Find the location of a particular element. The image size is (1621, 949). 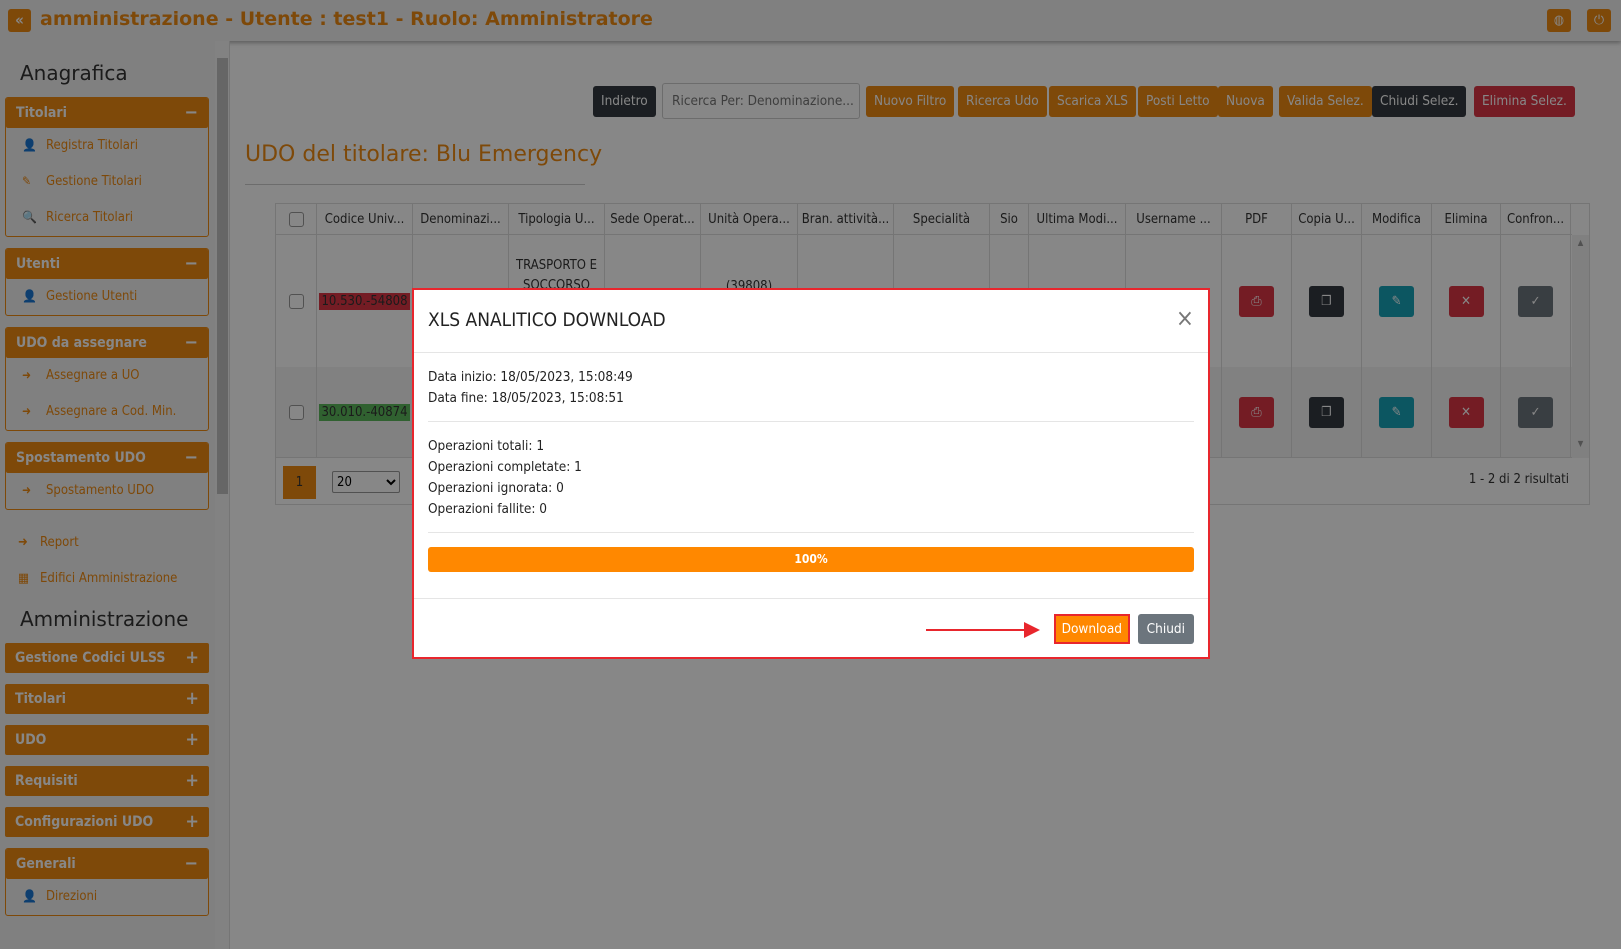

completed-operations: Operazioni completate: 1 is located at coordinates (505, 467).